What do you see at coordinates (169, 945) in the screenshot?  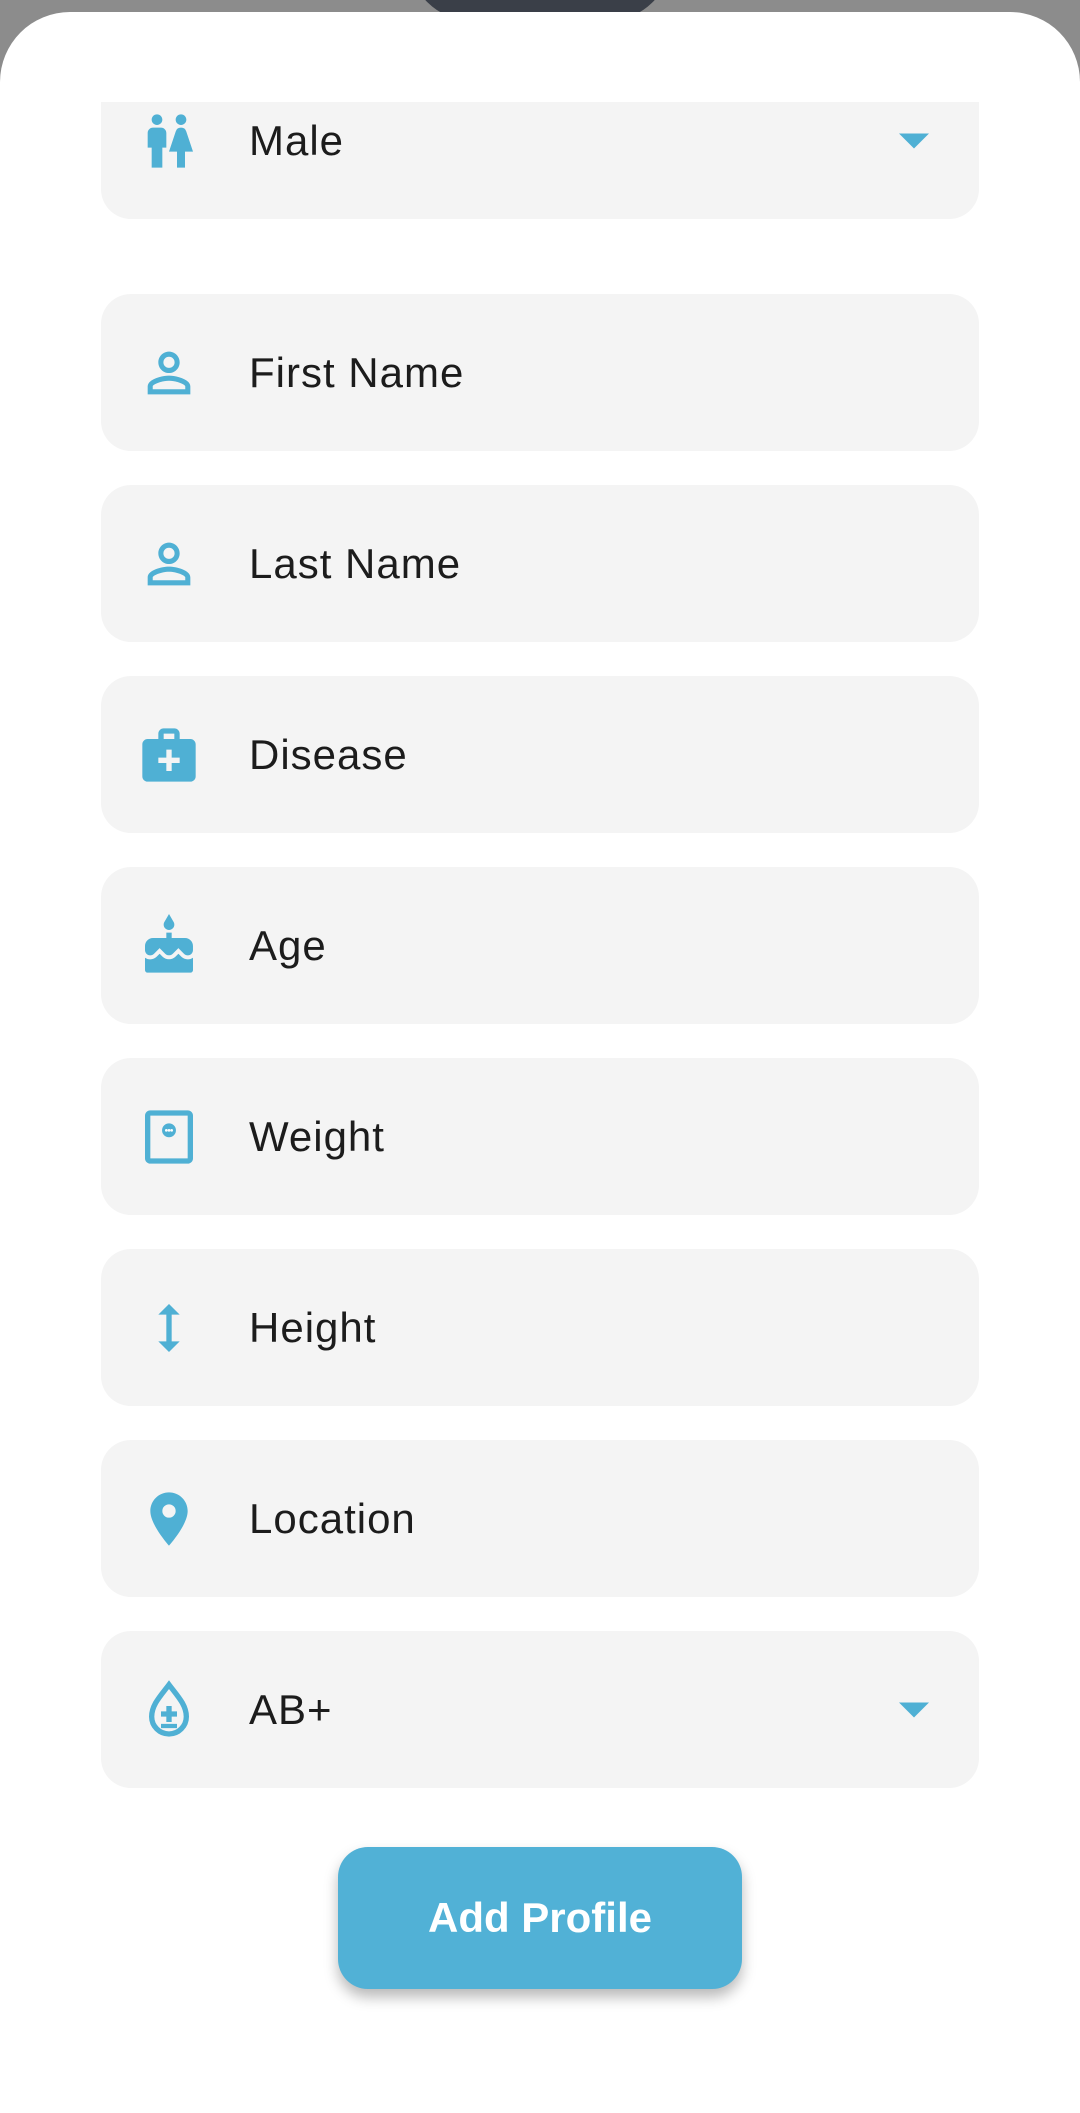 I see `cake-icon` at bounding box center [169, 945].